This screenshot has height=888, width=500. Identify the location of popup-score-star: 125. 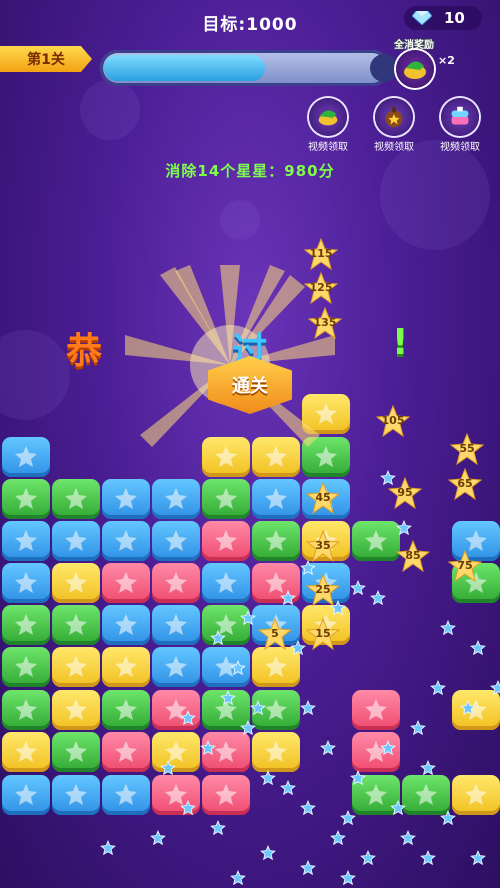
(321, 288).